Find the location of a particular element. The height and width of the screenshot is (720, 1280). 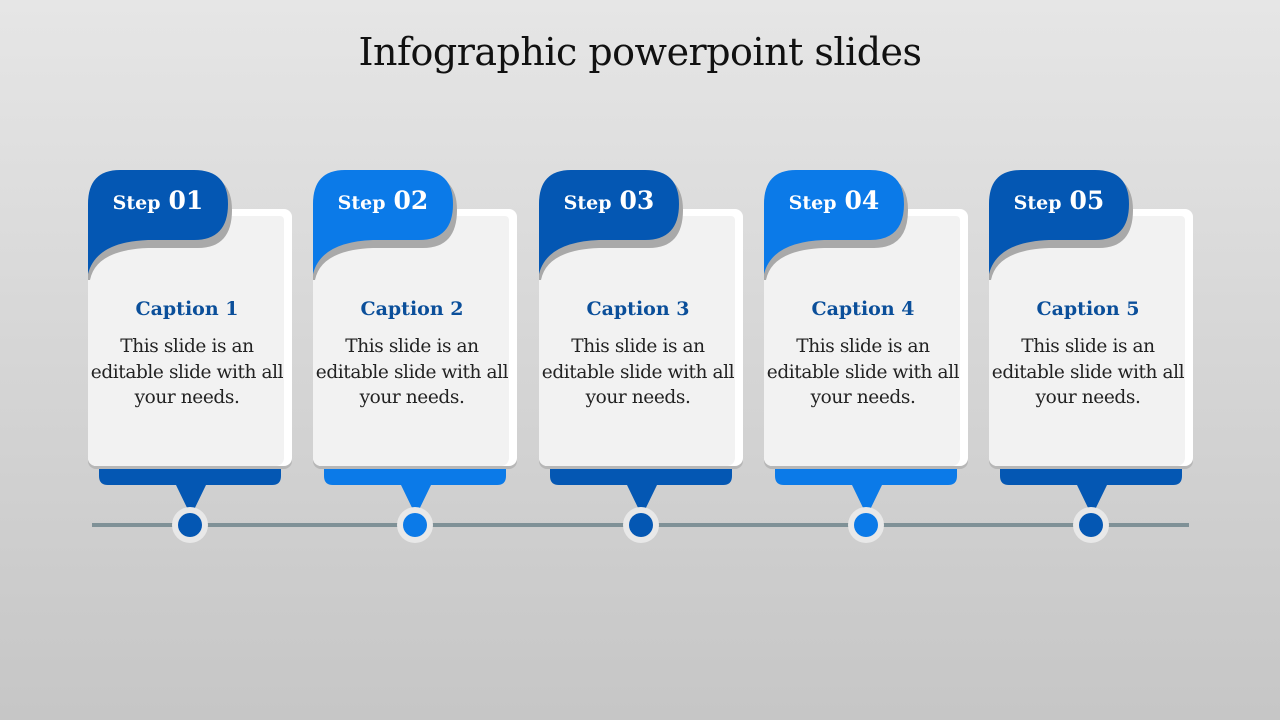

step-caption: Caption 1 is located at coordinates (187, 309).